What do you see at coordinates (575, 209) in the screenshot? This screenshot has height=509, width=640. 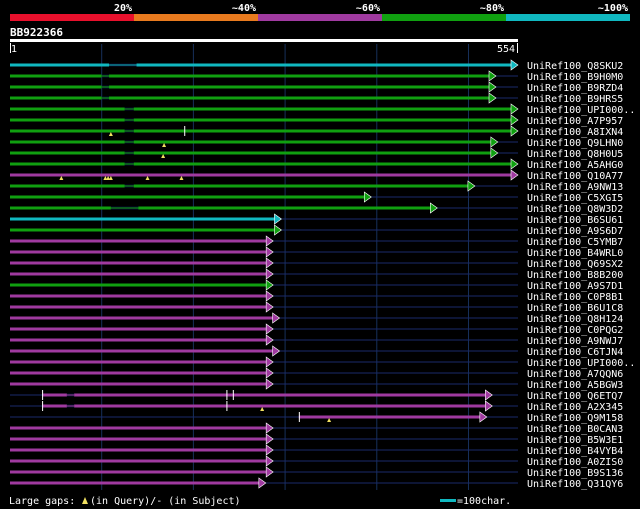 I see `hit-label: UniRef100_Q8W3D2` at bounding box center [575, 209].